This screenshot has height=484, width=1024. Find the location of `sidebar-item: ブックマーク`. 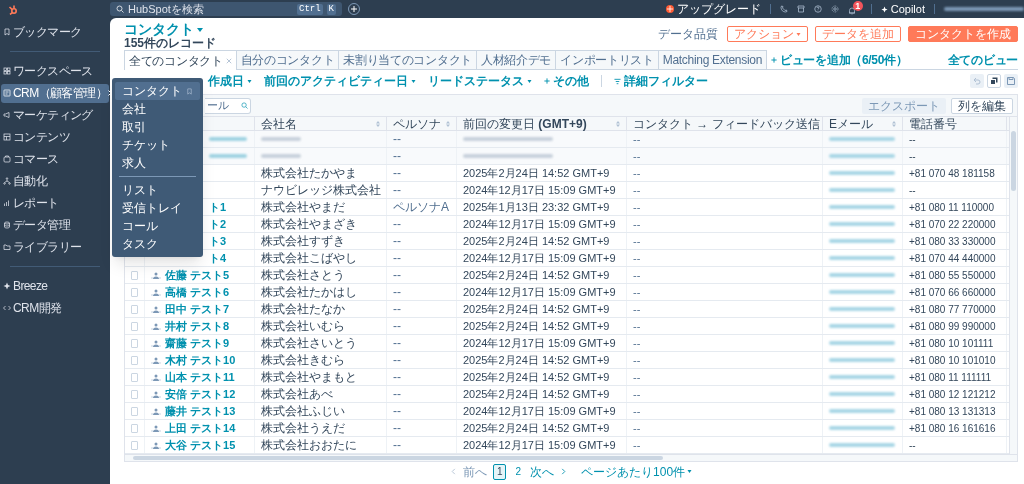

sidebar-item: ブックマーク is located at coordinates (55, 32).